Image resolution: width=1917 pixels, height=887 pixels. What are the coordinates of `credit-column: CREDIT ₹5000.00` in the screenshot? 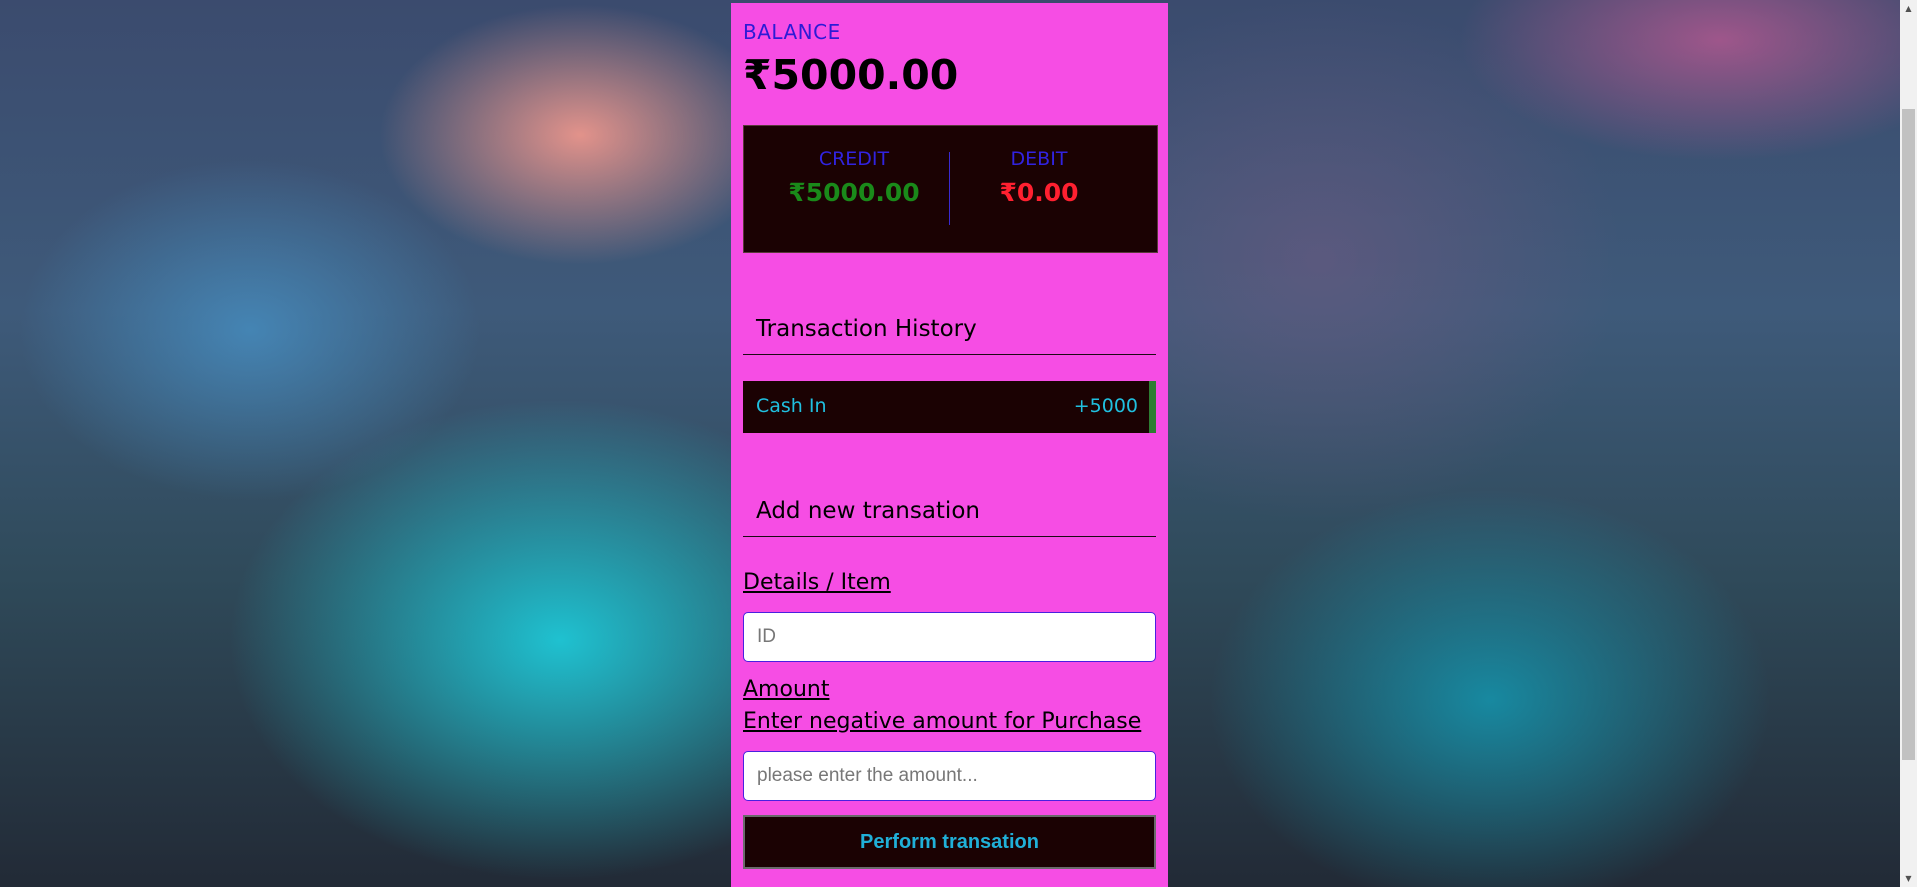 It's located at (854, 177).